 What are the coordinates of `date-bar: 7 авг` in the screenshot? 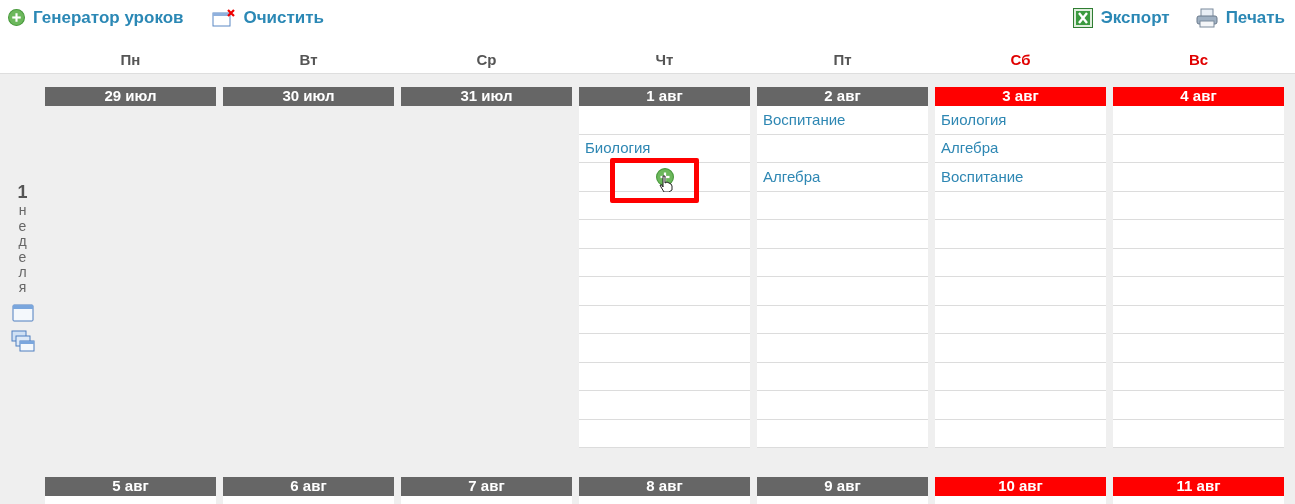 It's located at (486, 486).